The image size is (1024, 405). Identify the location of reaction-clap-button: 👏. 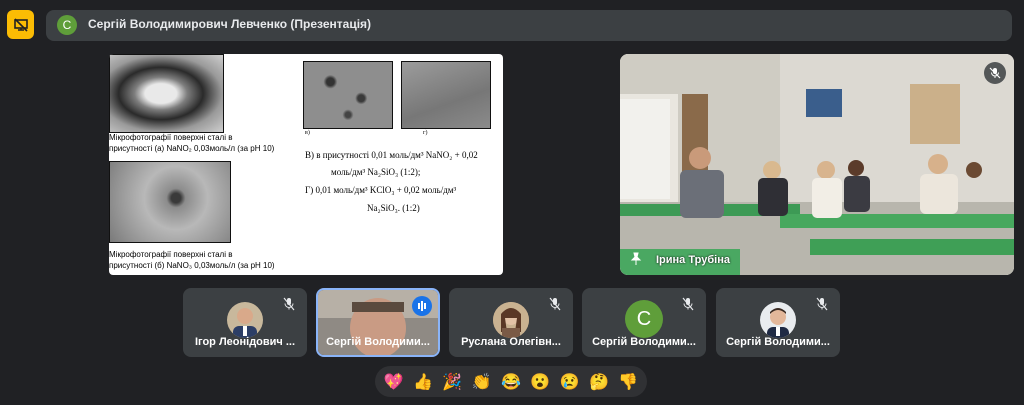
(482, 382).